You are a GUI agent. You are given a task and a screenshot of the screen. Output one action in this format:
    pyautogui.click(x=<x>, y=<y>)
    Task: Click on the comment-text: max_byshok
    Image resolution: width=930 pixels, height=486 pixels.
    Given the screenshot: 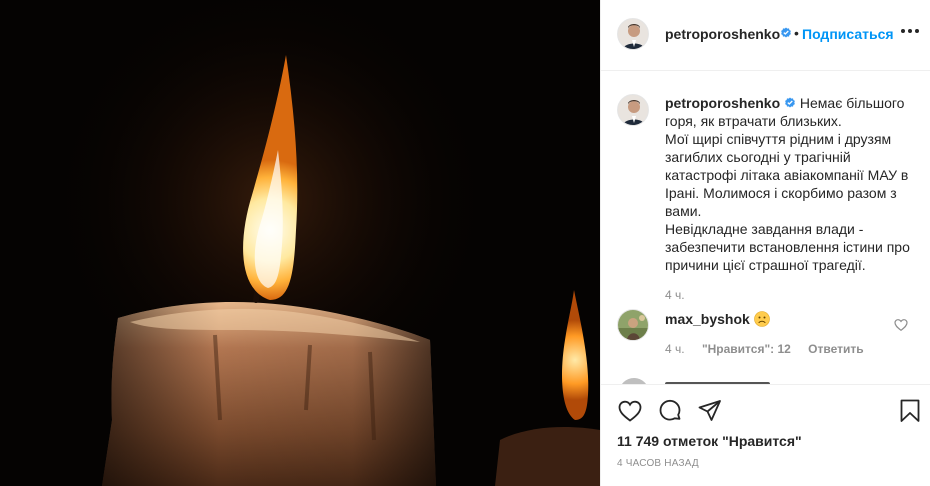 What is the action you would take?
    pyautogui.click(x=717, y=319)
    